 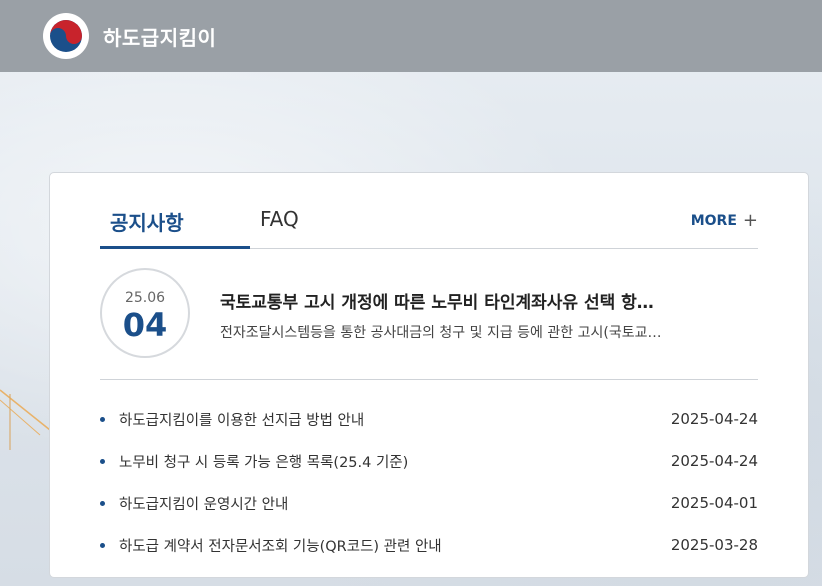 What do you see at coordinates (390, 461) in the screenshot?
I see `notice-title: 노무비 청구 시 등록 가능 은행 목록(25.4 기준)` at bounding box center [390, 461].